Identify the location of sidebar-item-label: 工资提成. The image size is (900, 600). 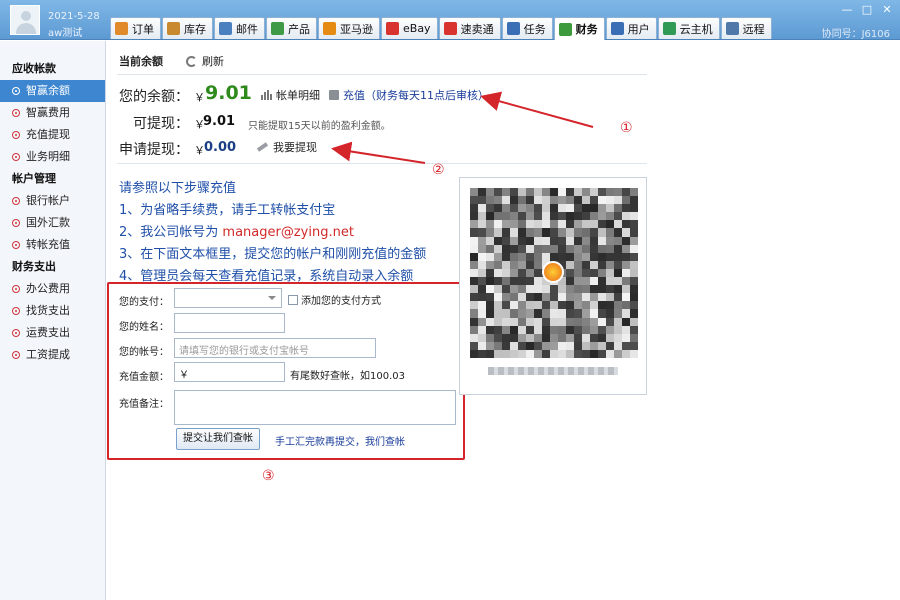
(48, 354).